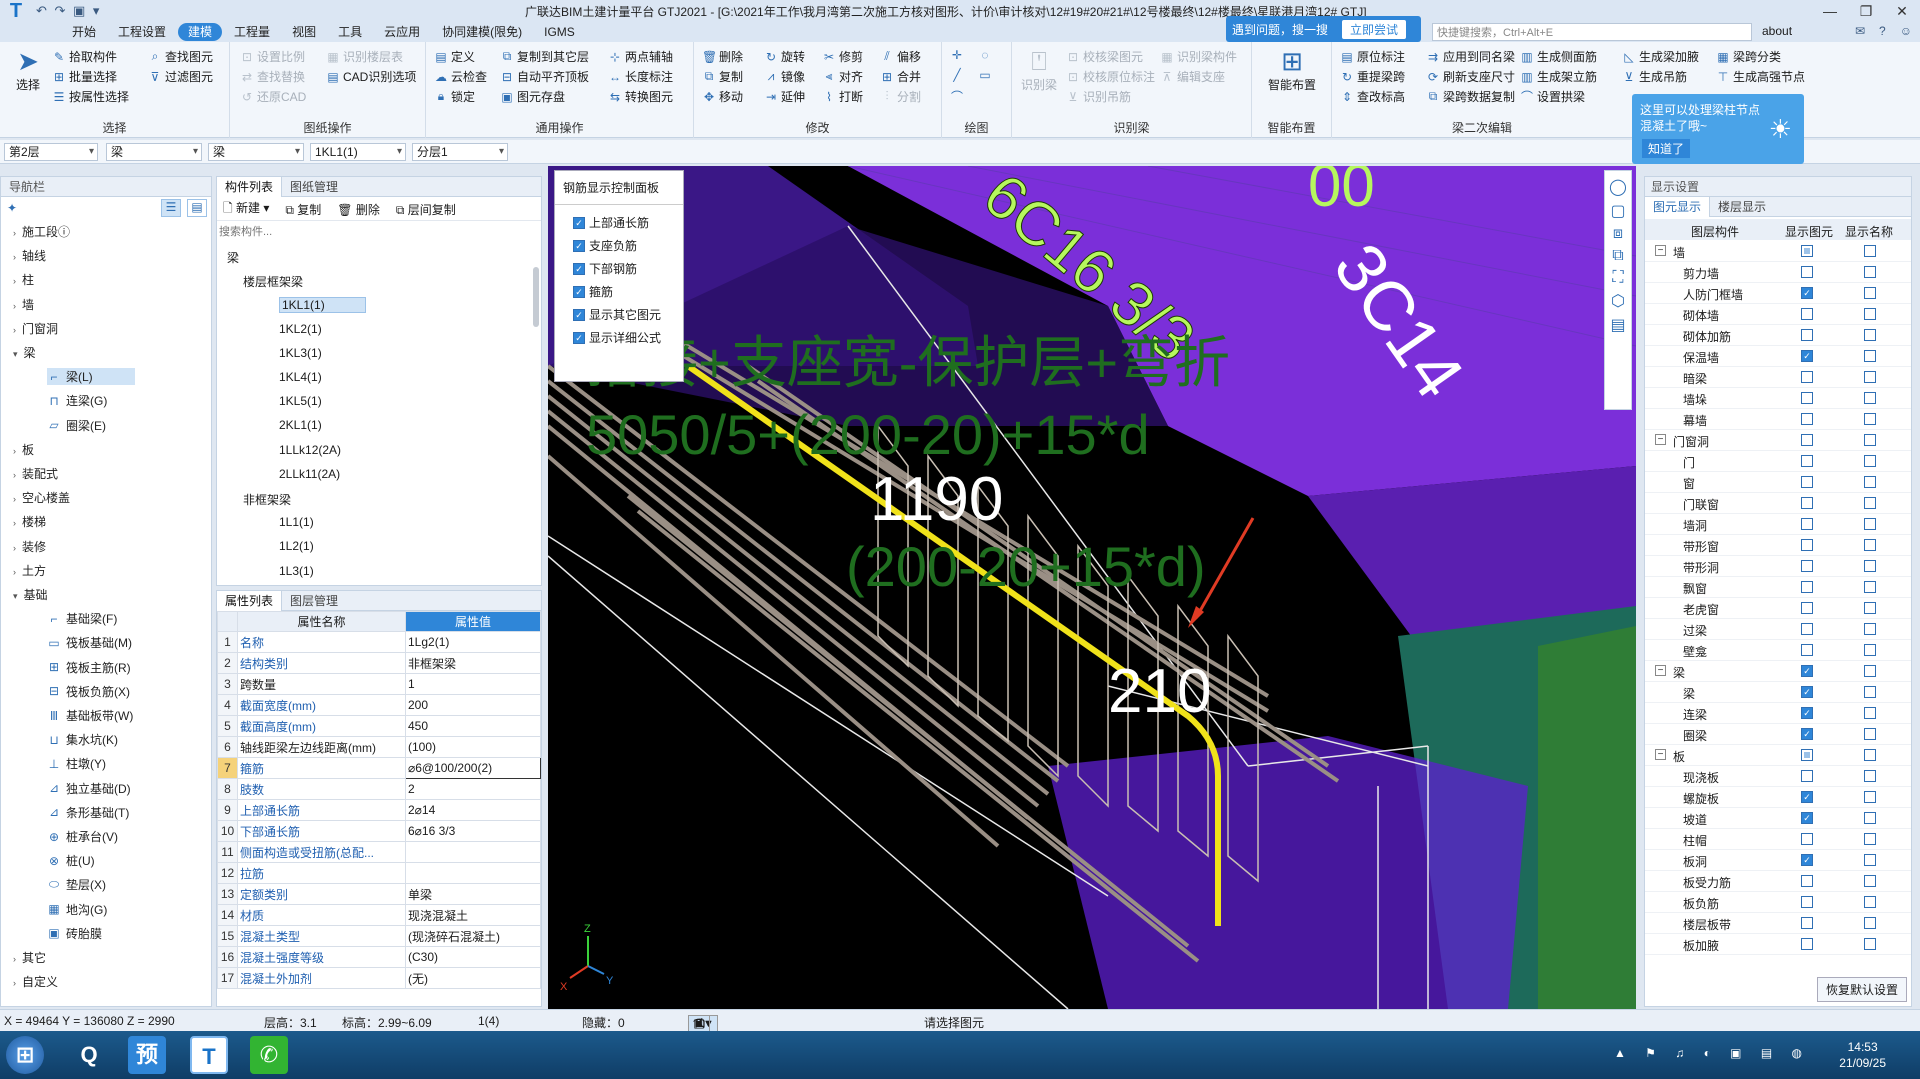  What do you see at coordinates (296, 522) in the screenshot?
I see `tree-item: 1L1(1)` at bounding box center [296, 522].